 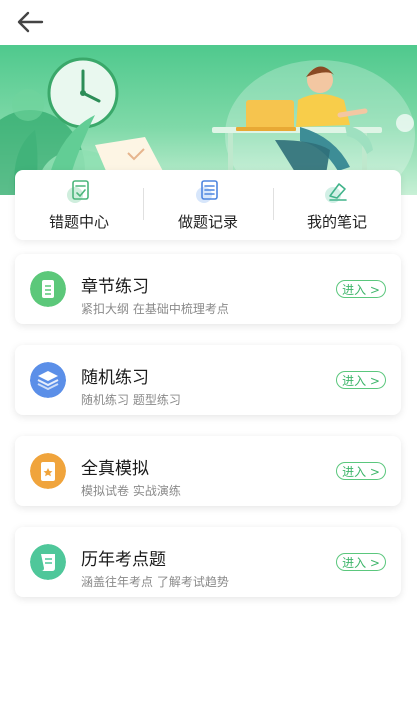 I want to click on back-button, so click(x=30, y=22).